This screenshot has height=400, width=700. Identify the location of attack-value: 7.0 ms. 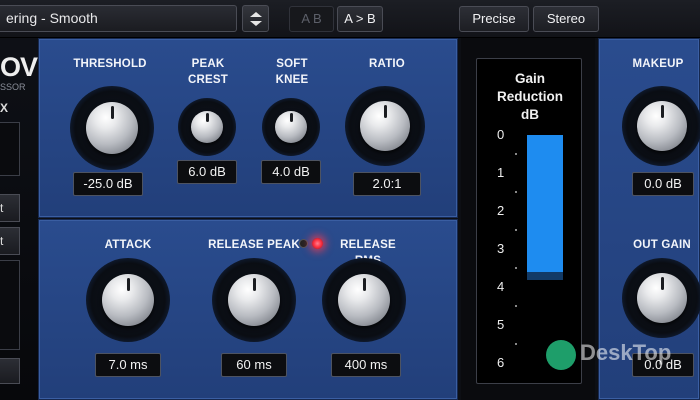
(128, 365).